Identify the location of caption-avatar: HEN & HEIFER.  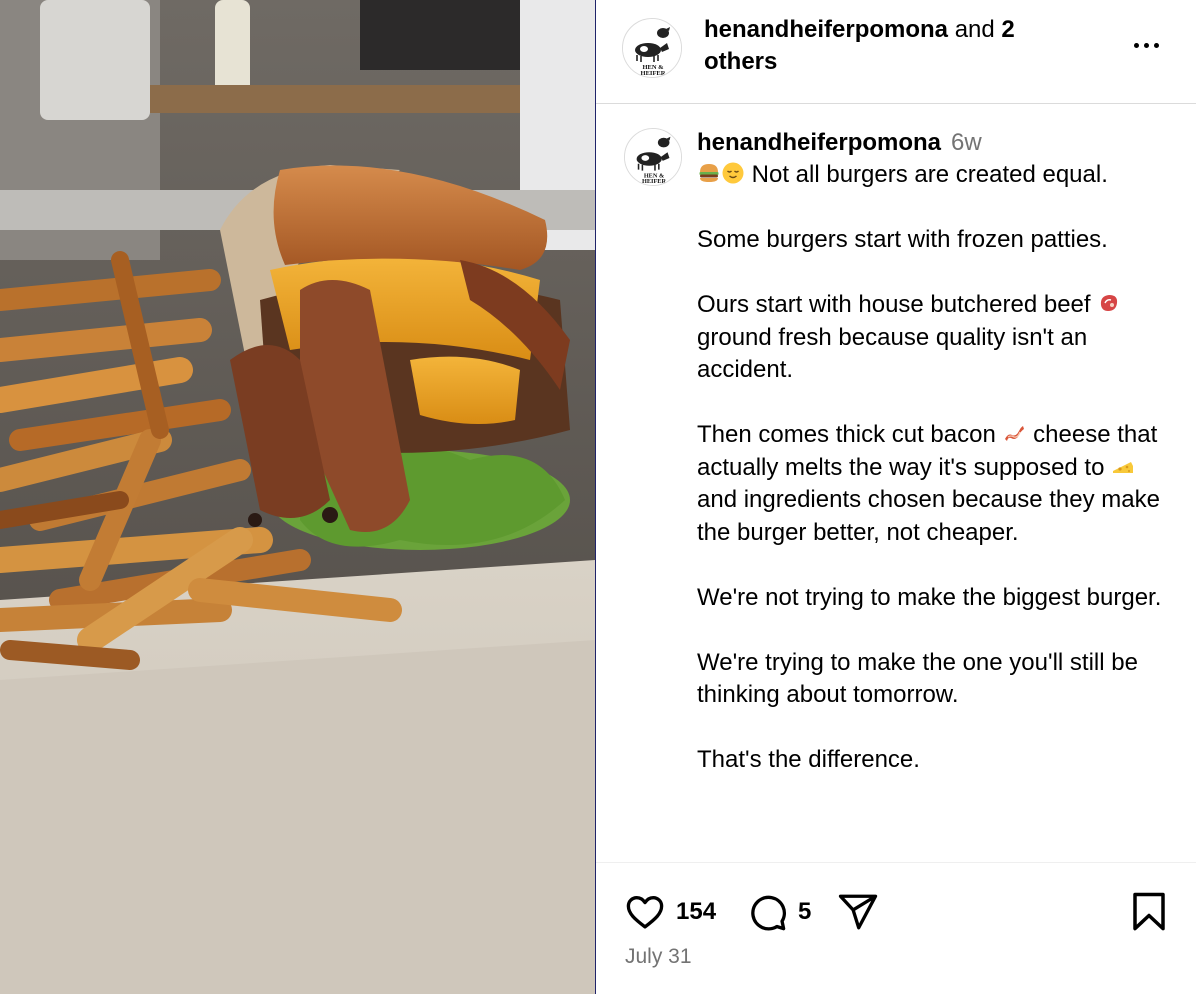
(653, 157).